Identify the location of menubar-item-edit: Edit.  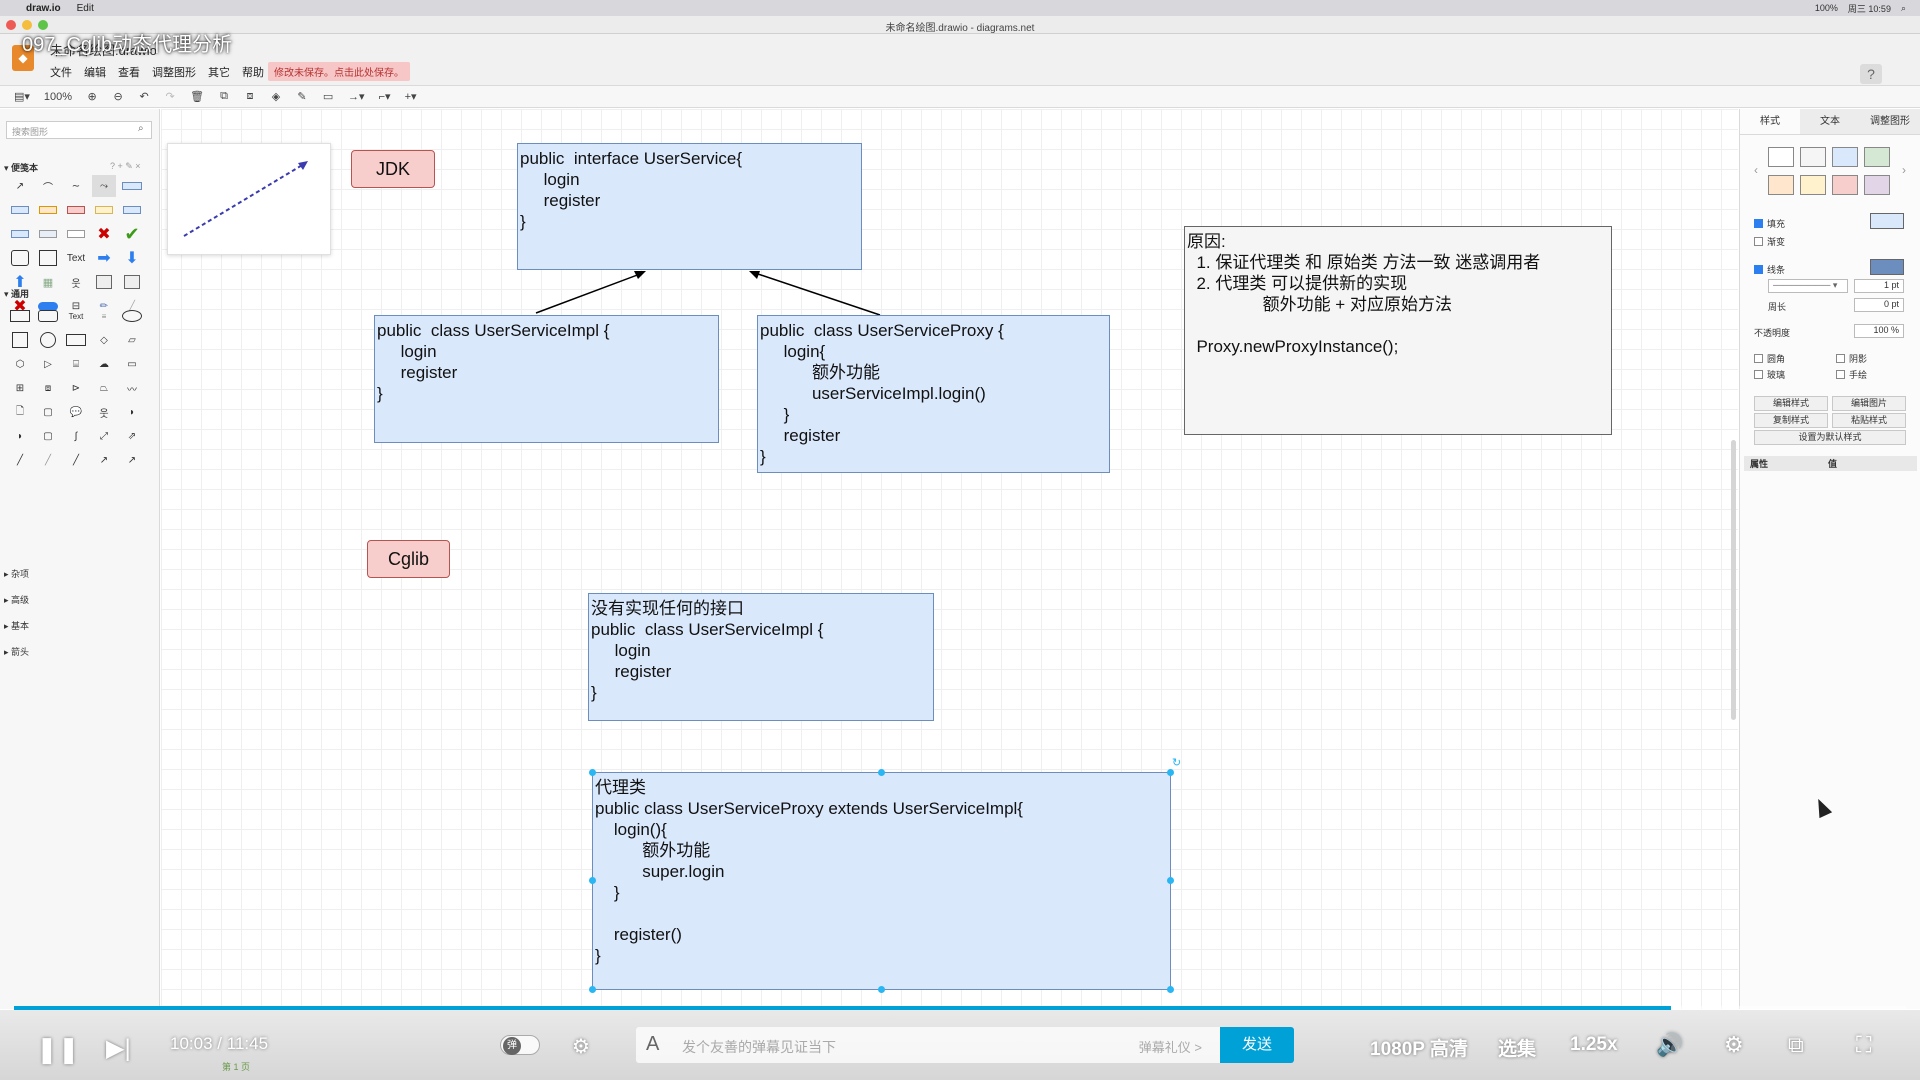
(85, 8).